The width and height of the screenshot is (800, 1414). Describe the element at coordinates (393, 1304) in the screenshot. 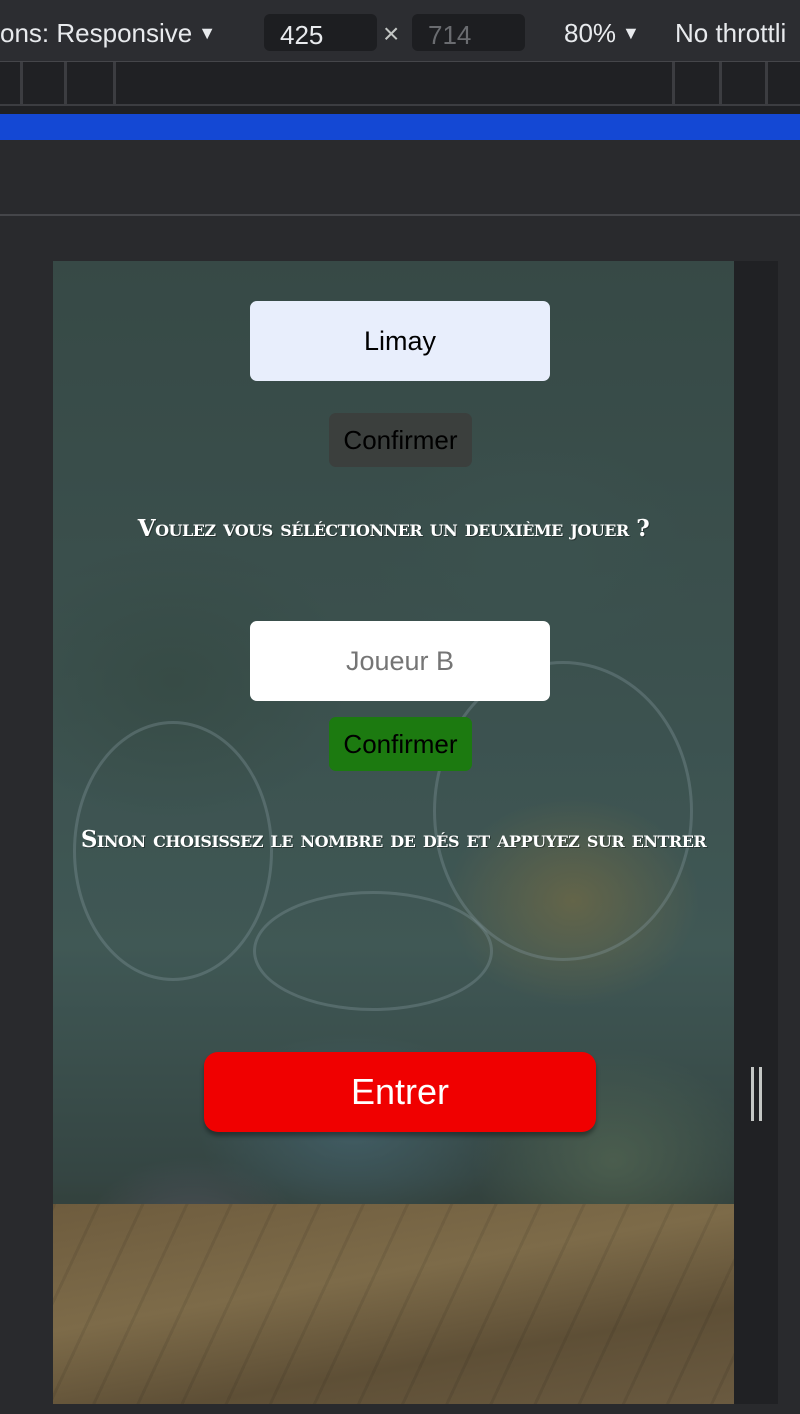

I see `background-ground` at that location.